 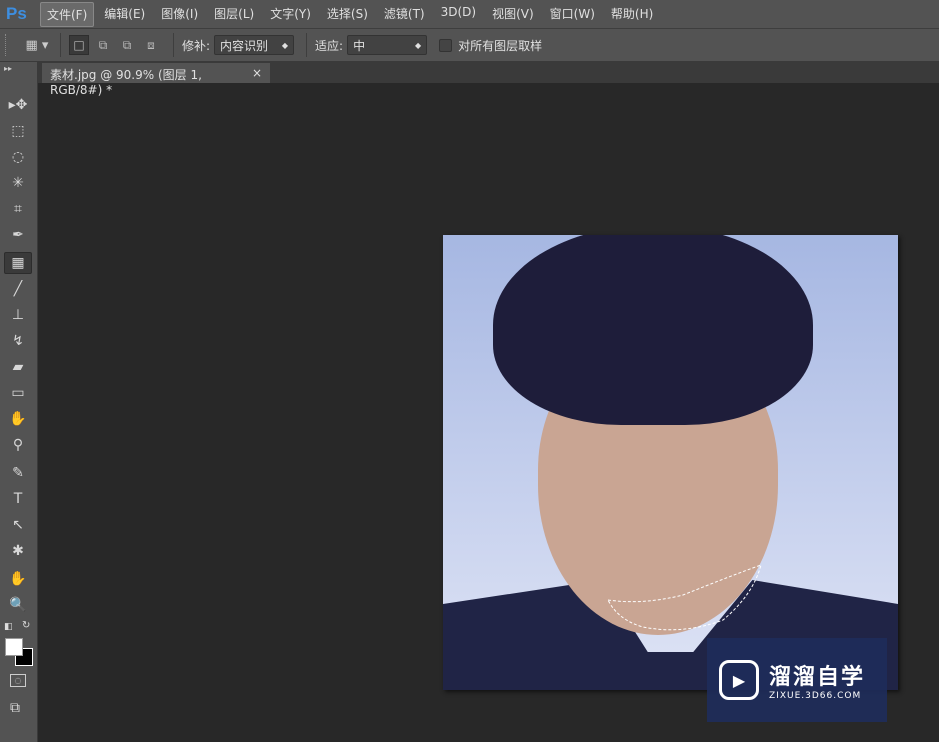 What do you see at coordinates (126, 82) in the screenshot?
I see `document-tab-title: 素材.jpg @ 90.9% (图层 1, RGB/8#) *` at bounding box center [126, 82].